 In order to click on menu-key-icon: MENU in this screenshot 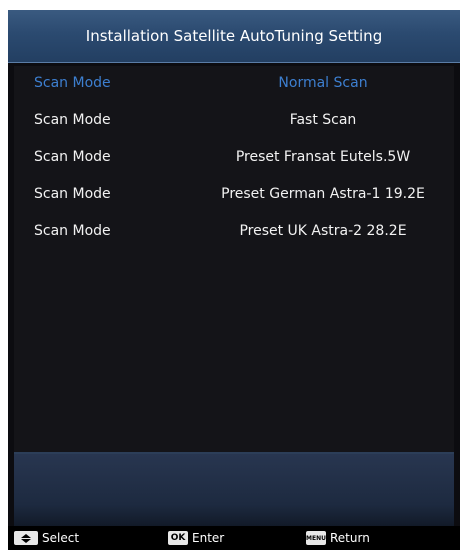, I will do `click(316, 538)`.